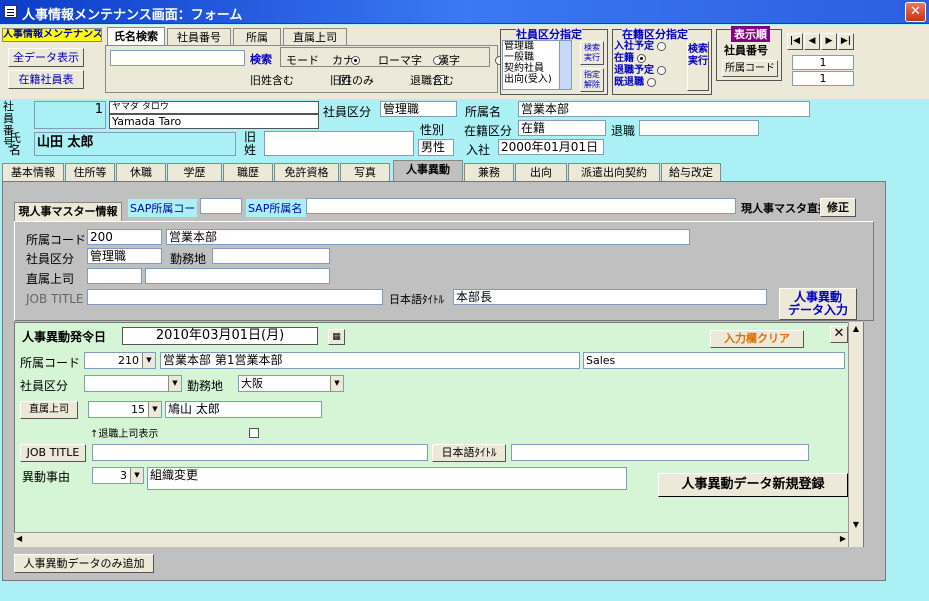 This screenshot has width=929, height=601. I want to click on scroll-right-icon: ▶, so click(843, 538).